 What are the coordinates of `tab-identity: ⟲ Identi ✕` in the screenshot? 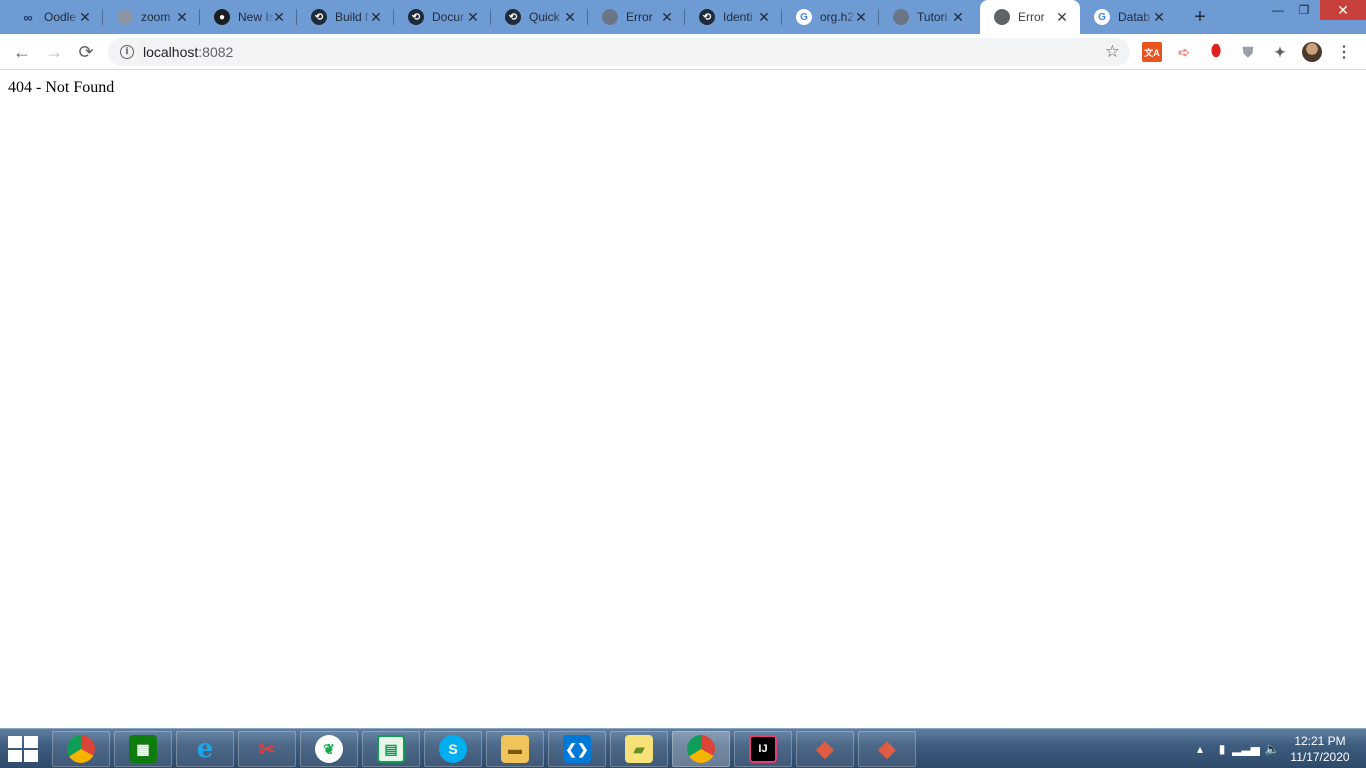 It's located at (733, 17).